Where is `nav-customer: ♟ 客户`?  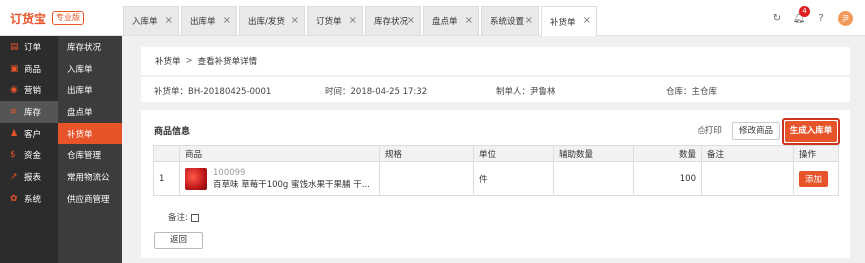
nav-customer: ♟ 客户 is located at coordinates (29, 134).